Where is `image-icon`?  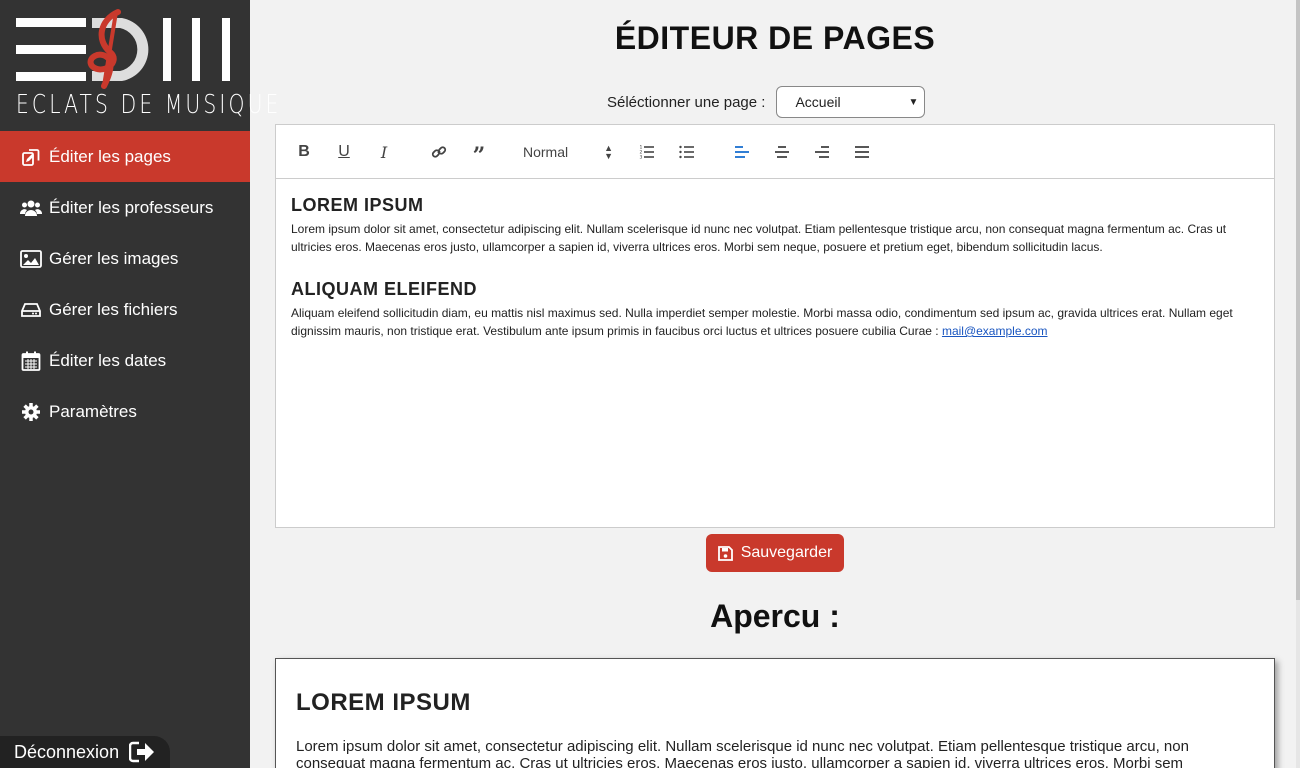
image-icon is located at coordinates (31, 259).